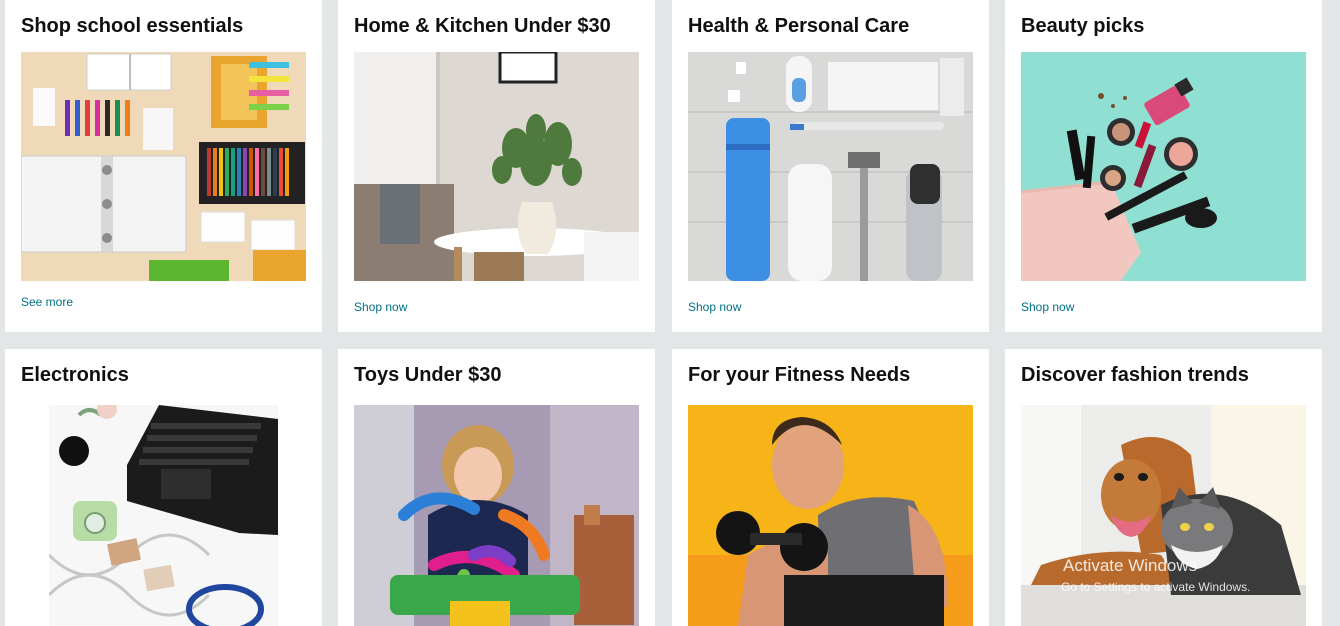 The width and height of the screenshot is (1340, 626). Describe the element at coordinates (47, 302) in the screenshot. I see `see-more-link: See more` at that location.